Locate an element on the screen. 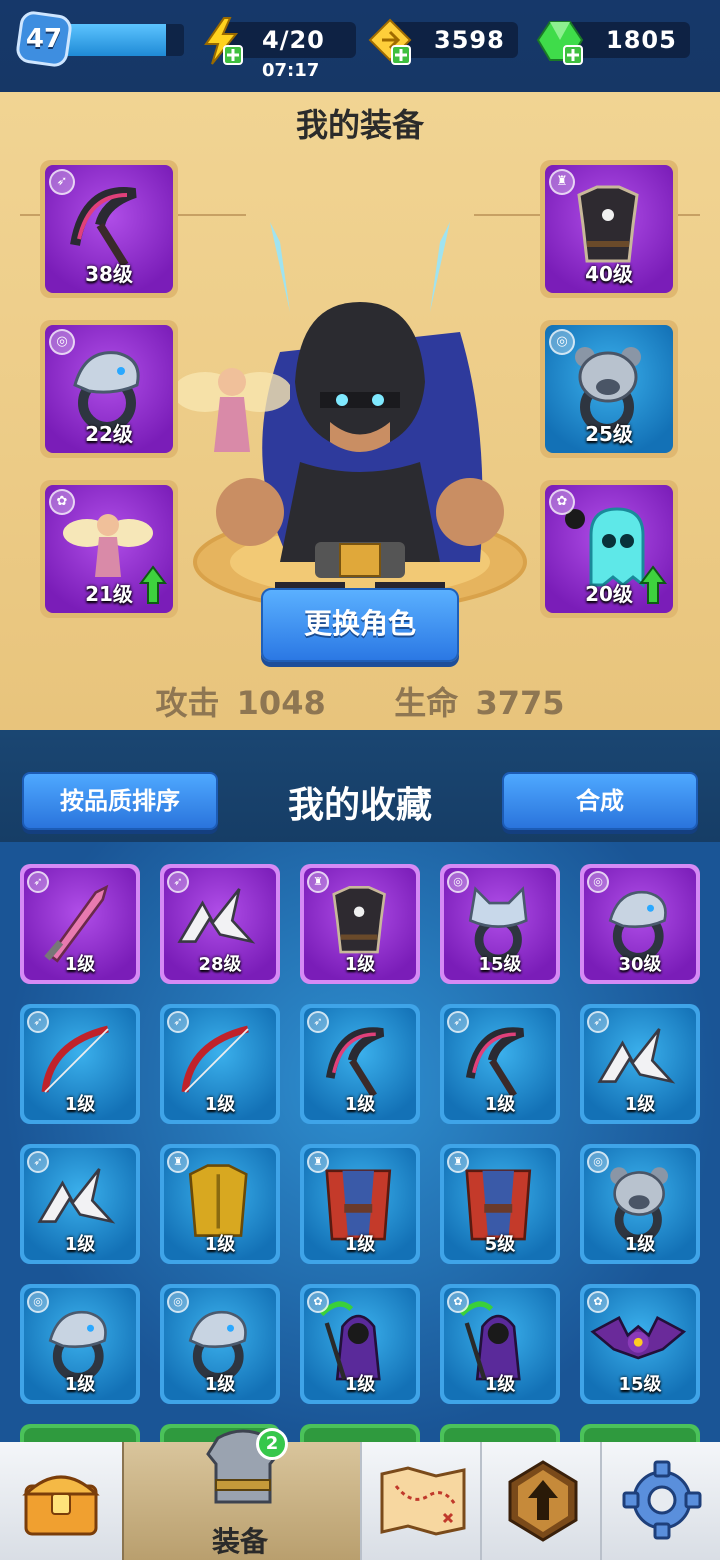 Image resolution: width=720 pixels, height=1560 pixels. upgrade-arrow-icon is located at coordinates (153, 584).